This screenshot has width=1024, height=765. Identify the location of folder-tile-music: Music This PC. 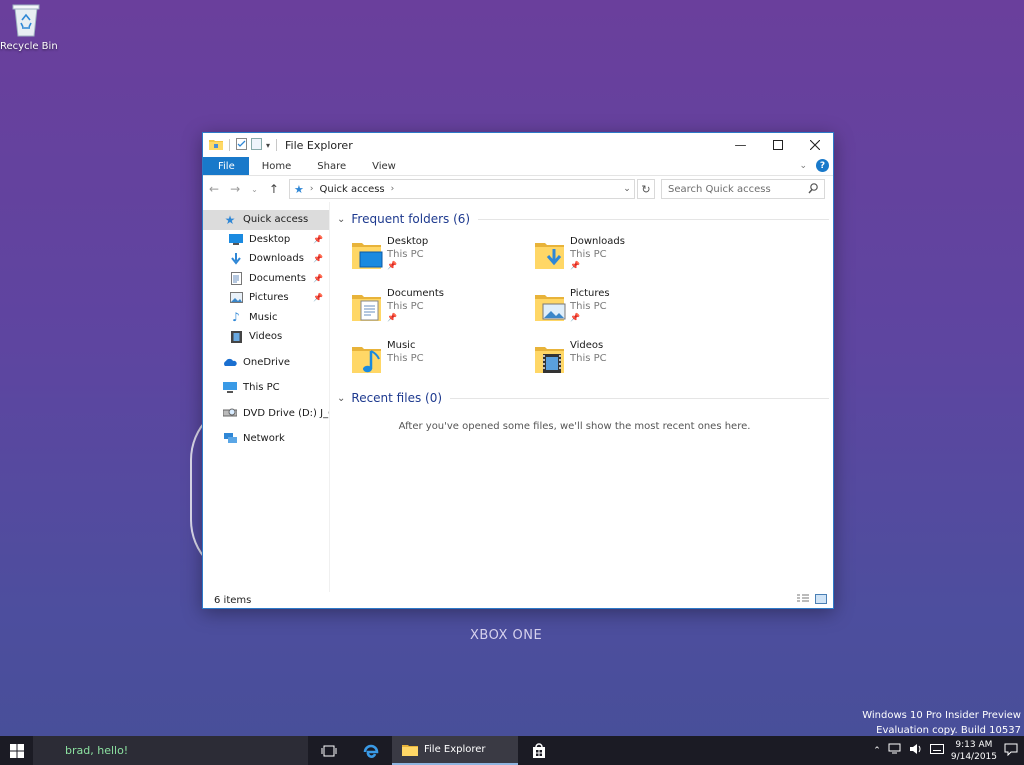
(442, 358).